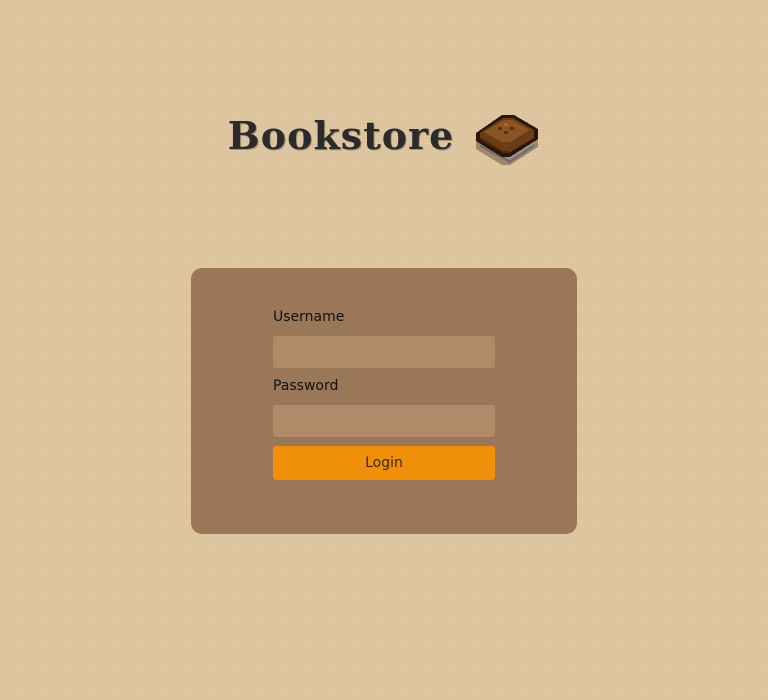  What do you see at coordinates (384, 352) in the screenshot?
I see `username-input` at bounding box center [384, 352].